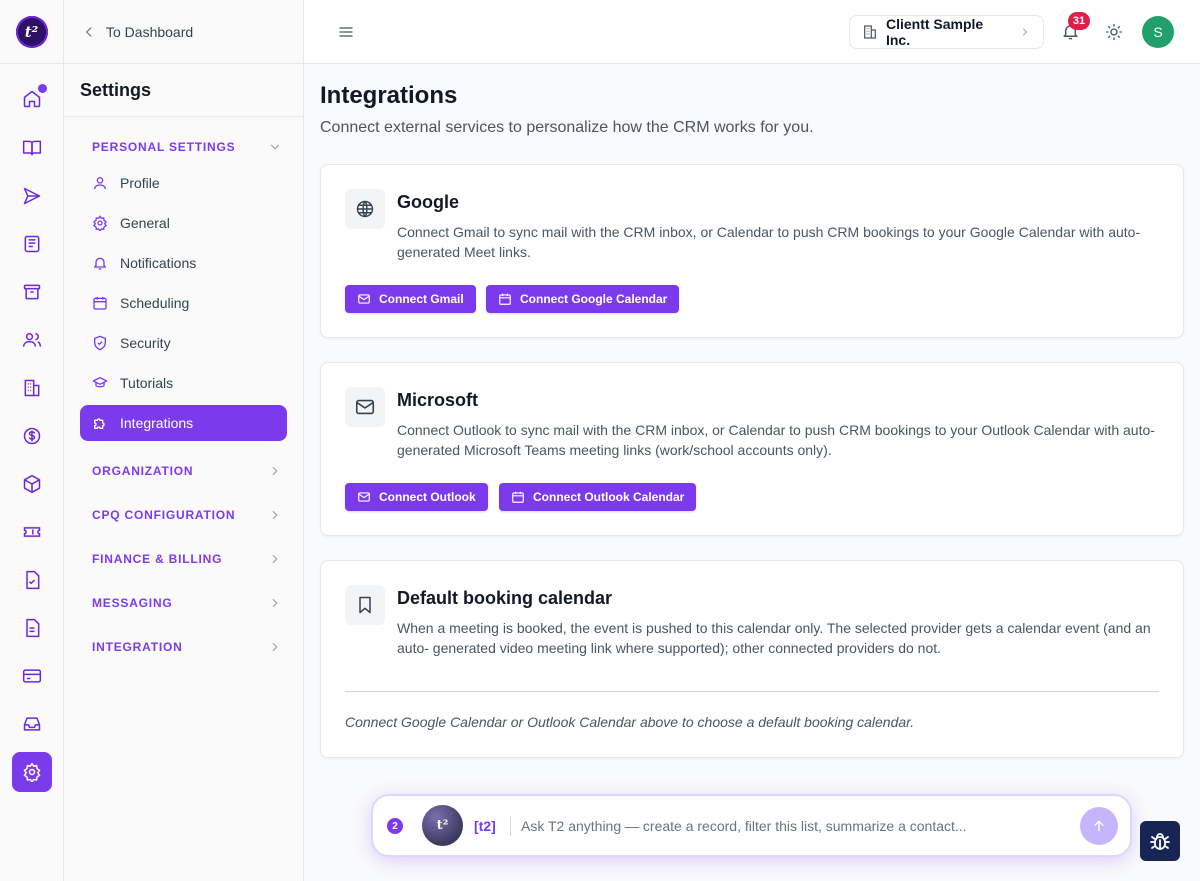 This screenshot has height=881, width=1200. Describe the element at coordinates (183, 263) in the screenshot. I see `sidebar-item-notifications: Notifications` at that location.